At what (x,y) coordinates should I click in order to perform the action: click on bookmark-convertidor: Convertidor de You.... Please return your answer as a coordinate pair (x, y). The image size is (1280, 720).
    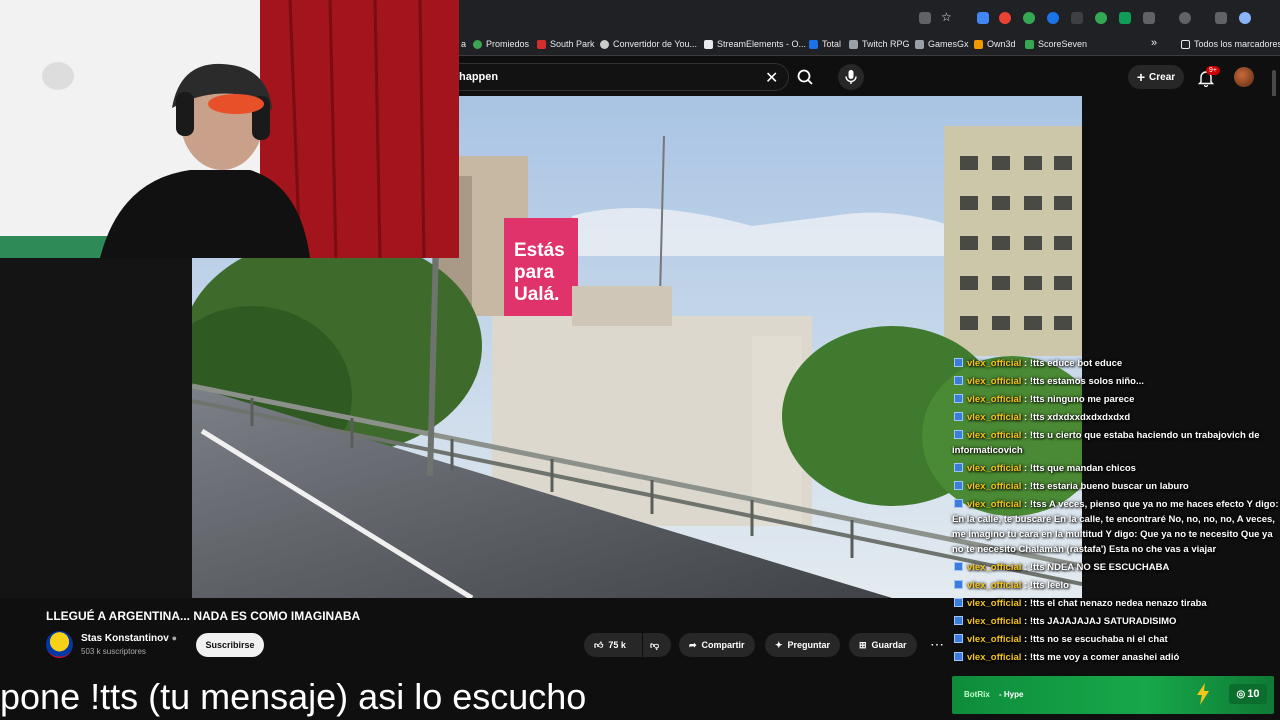
    Looking at the image, I should click on (648, 44).